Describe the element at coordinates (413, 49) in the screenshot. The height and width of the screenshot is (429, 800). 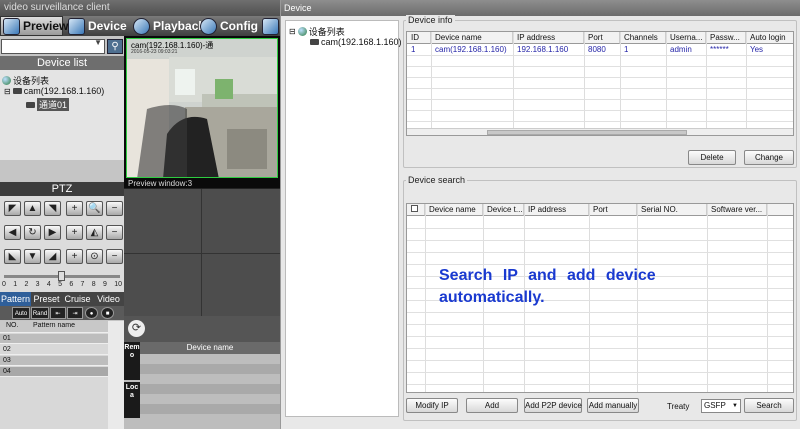
I see `cell-id: 1` at that location.